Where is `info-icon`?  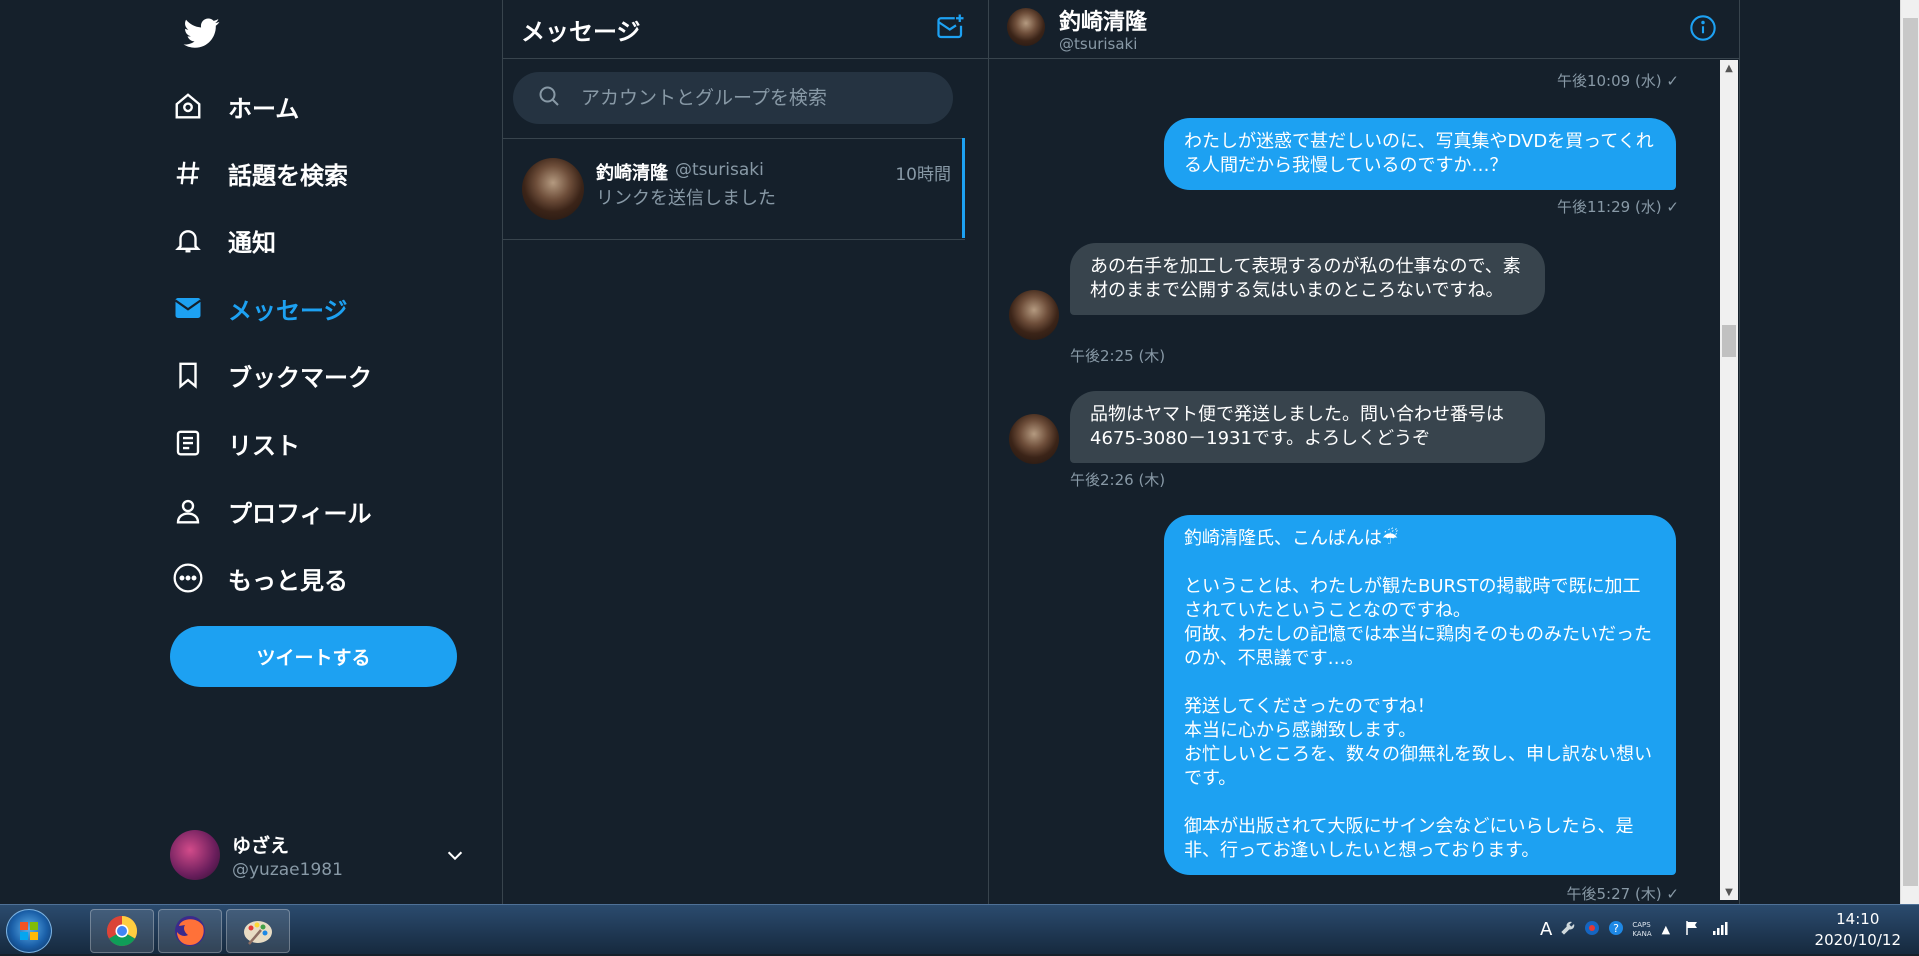
info-icon is located at coordinates (1703, 30).